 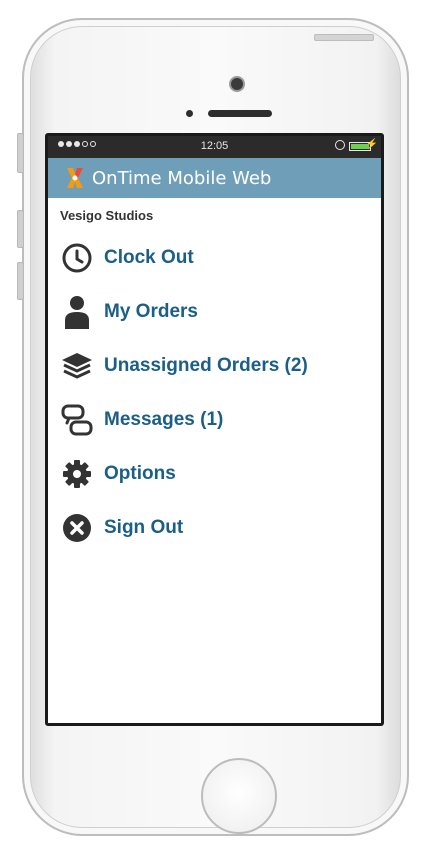 What do you see at coordinates (20, 281) in the screenshot?
I see `volume-down-button` at bounding box center [20, 281].